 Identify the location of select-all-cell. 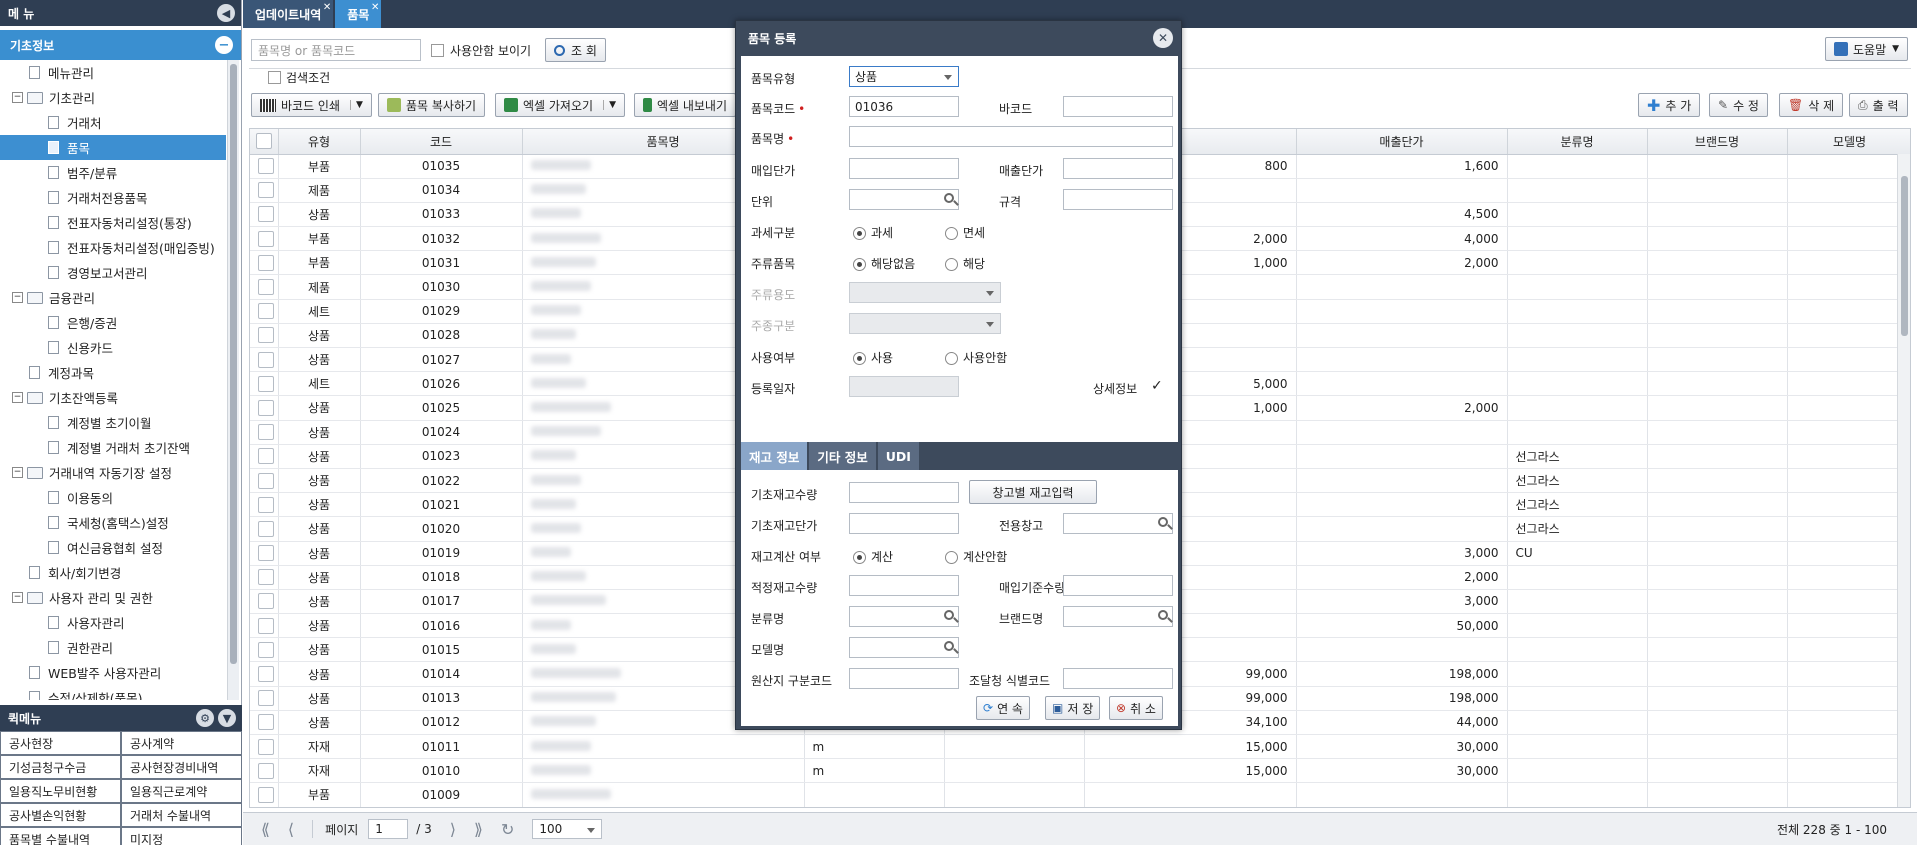
(264, 142).